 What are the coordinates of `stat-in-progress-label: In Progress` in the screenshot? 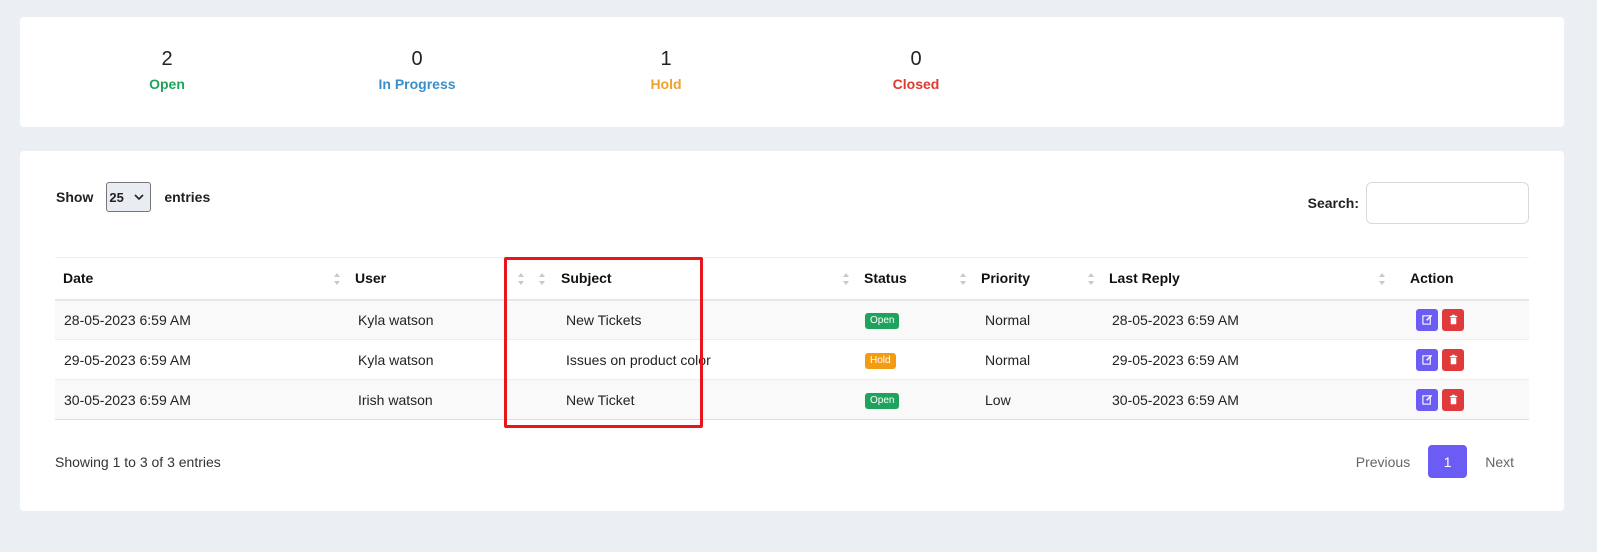 It's located at (417, 84).